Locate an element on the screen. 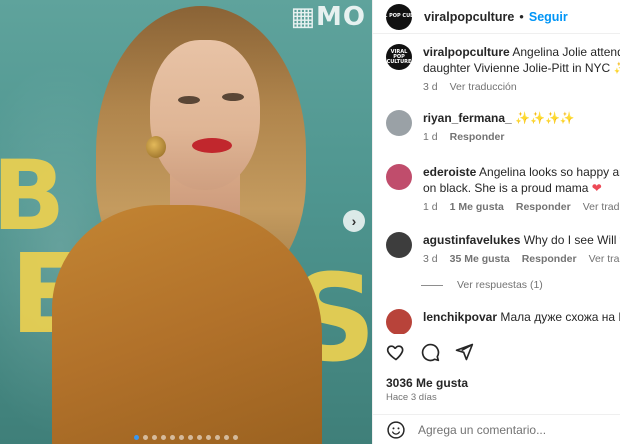  comment-likes: 1 Me gusta is located at coordinates (477, 207).